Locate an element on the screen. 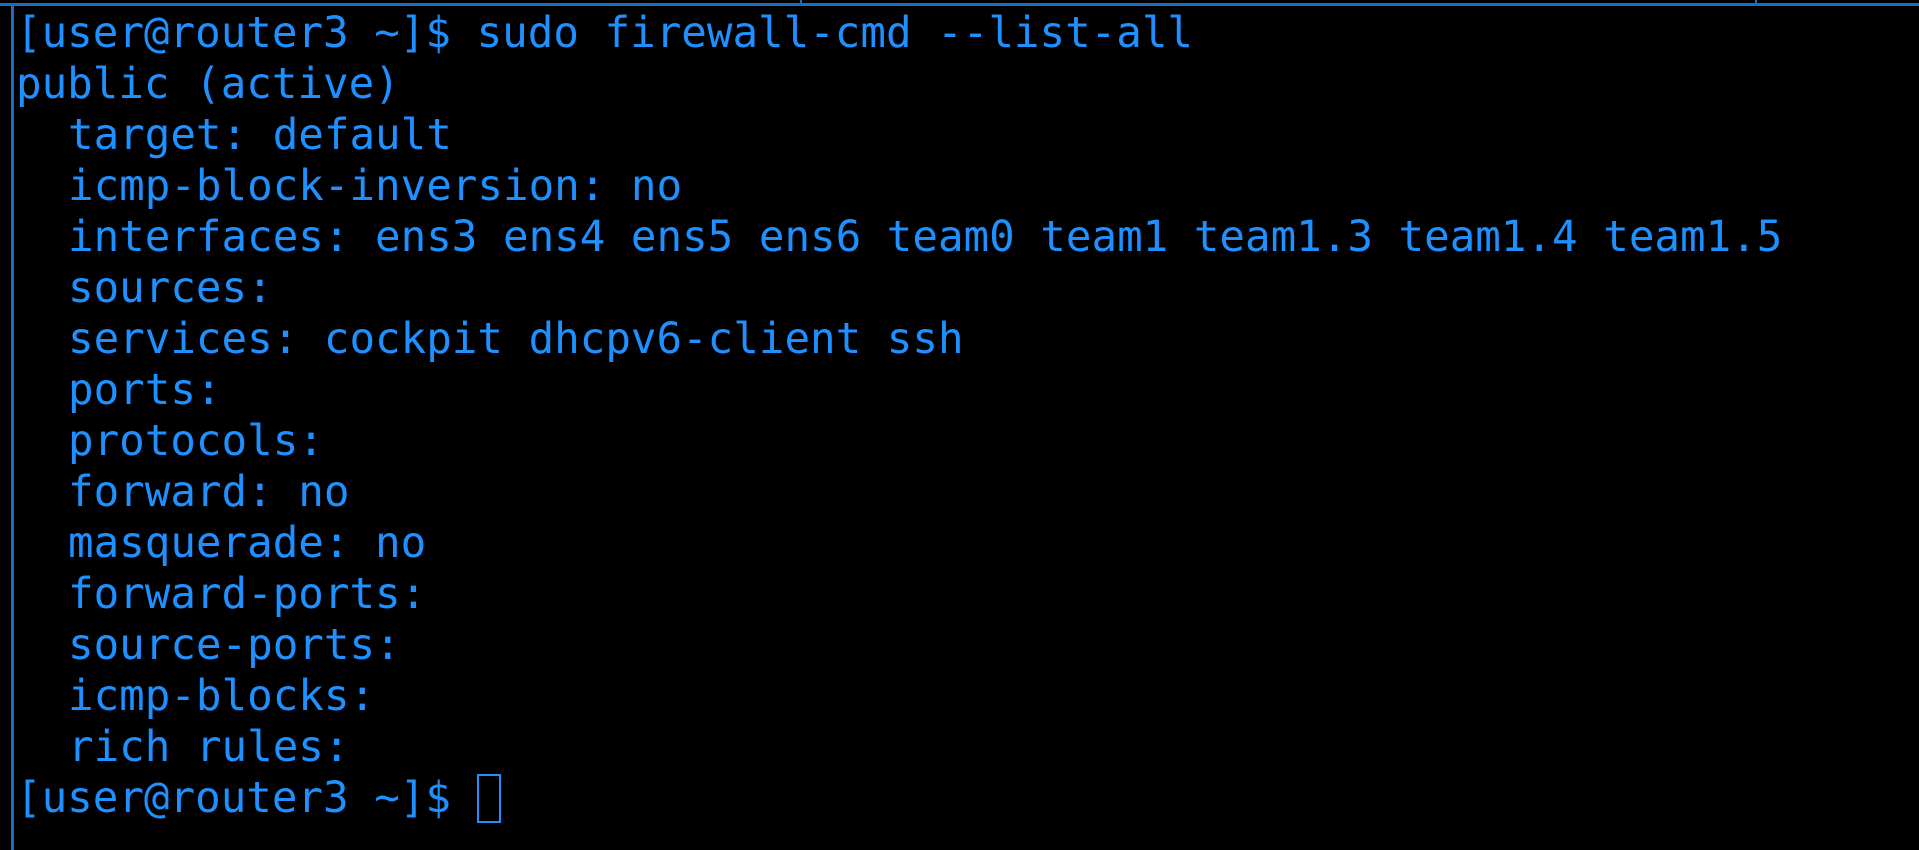 The width and height of the screenshot is (1919, 850). protocols-line: protocols: is located at coordinates (196, 441).